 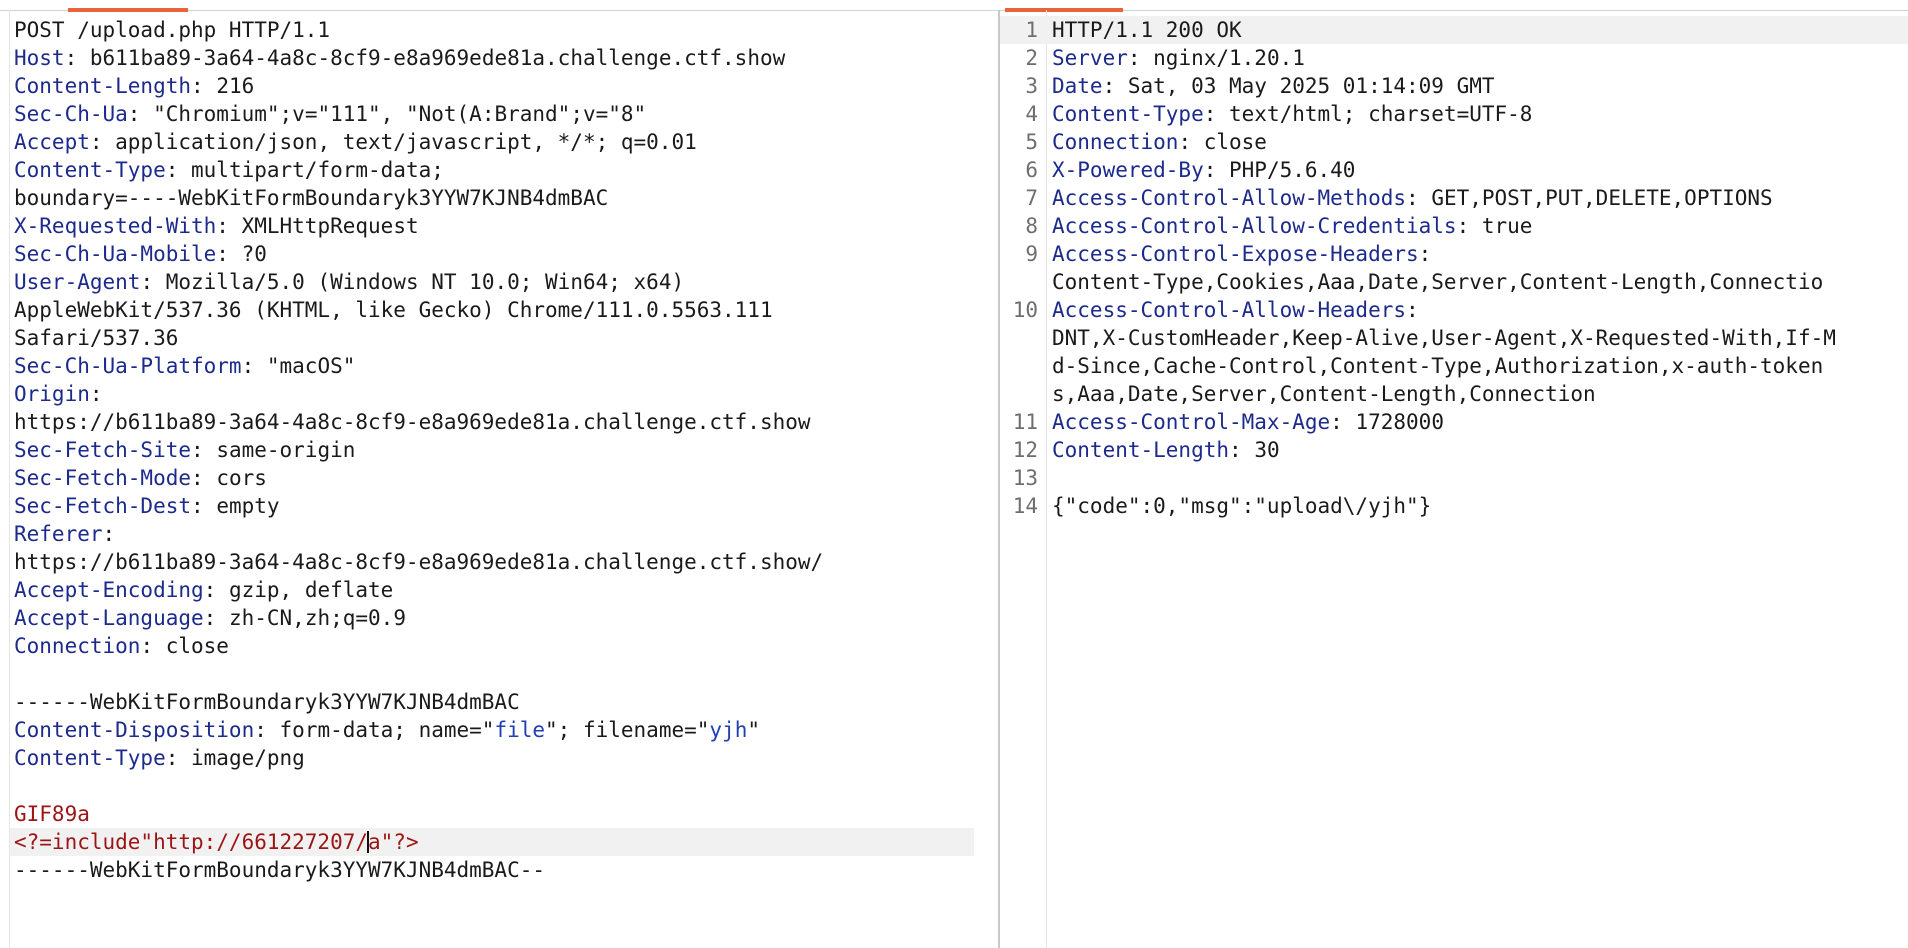 I want to click on plain-text: ------WebKitFormBoundaryk3YYW7KJNB4dmBAC, so click(x=267, y=702).